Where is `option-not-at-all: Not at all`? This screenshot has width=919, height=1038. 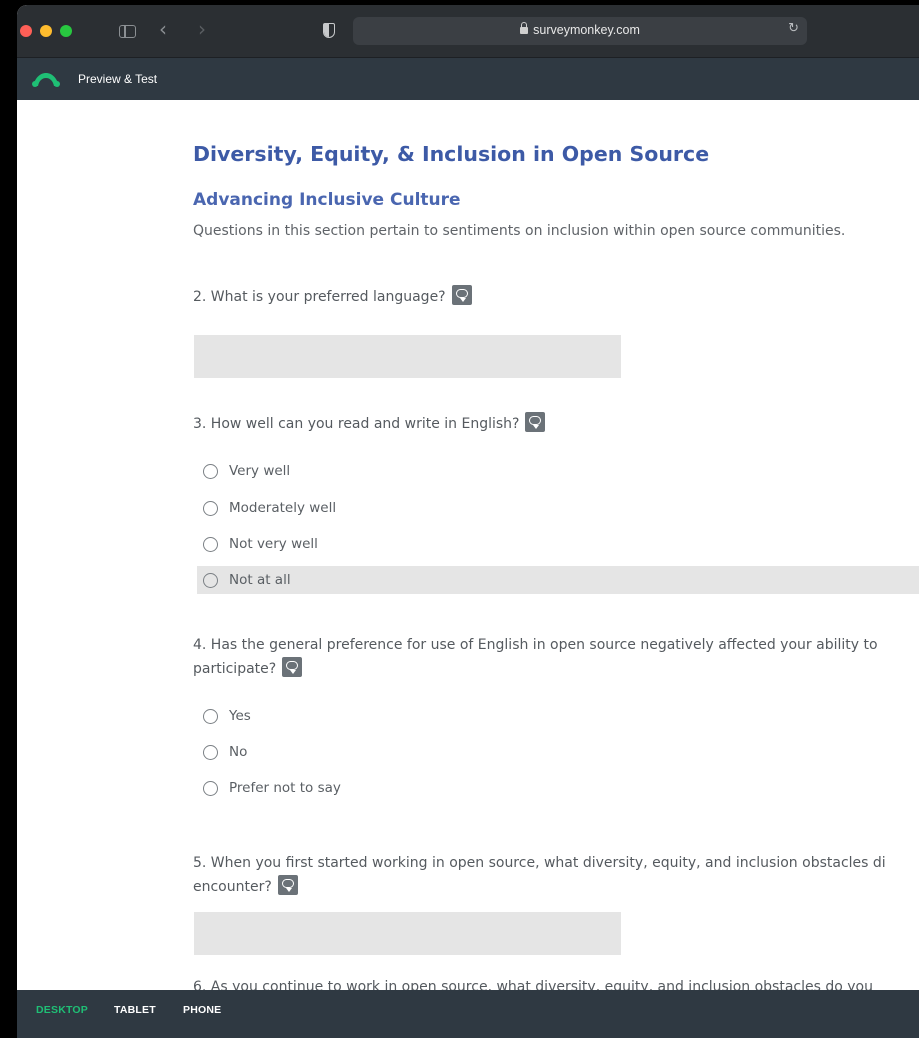 option-not-at-all: Not at all is located at coordinates (558, 580).